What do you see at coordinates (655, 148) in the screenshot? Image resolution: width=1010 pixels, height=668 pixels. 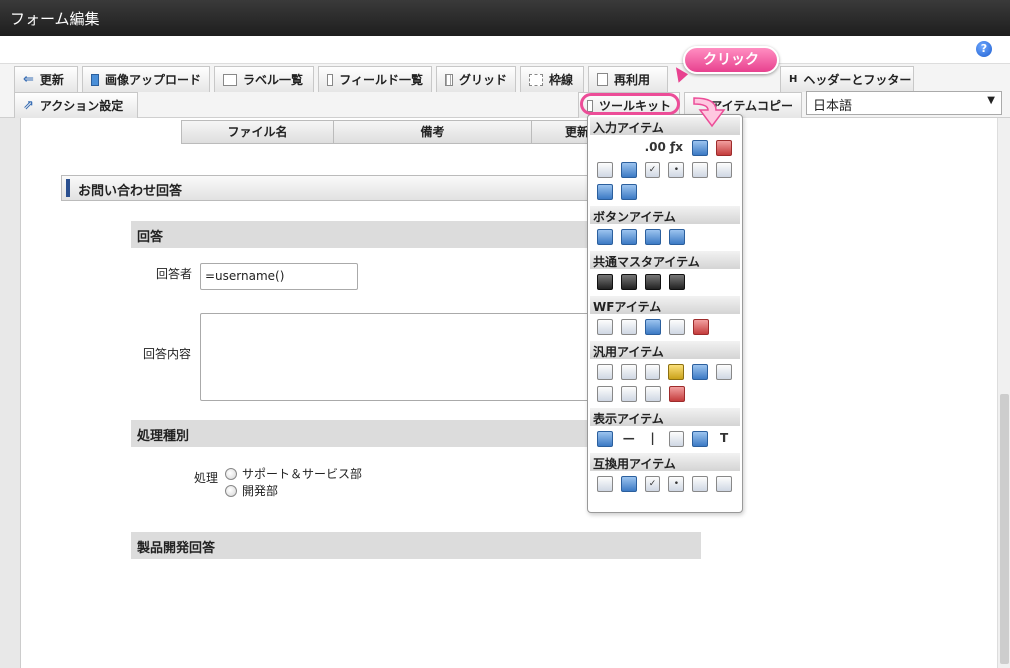 I see `decimal00-icon: .00` at bounding box center [655, 148].